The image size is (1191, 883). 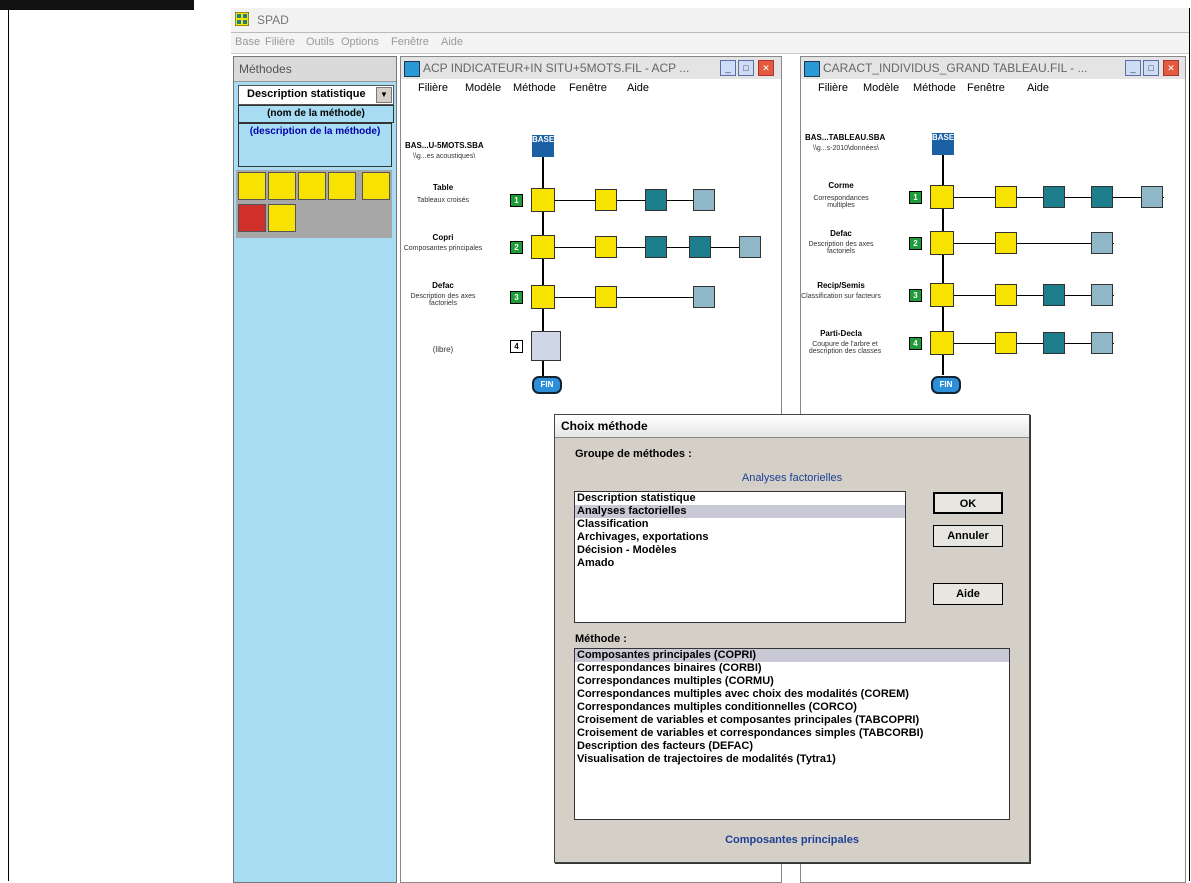 I want to click on menu-outils: Outils, so click(x=320, y=42).